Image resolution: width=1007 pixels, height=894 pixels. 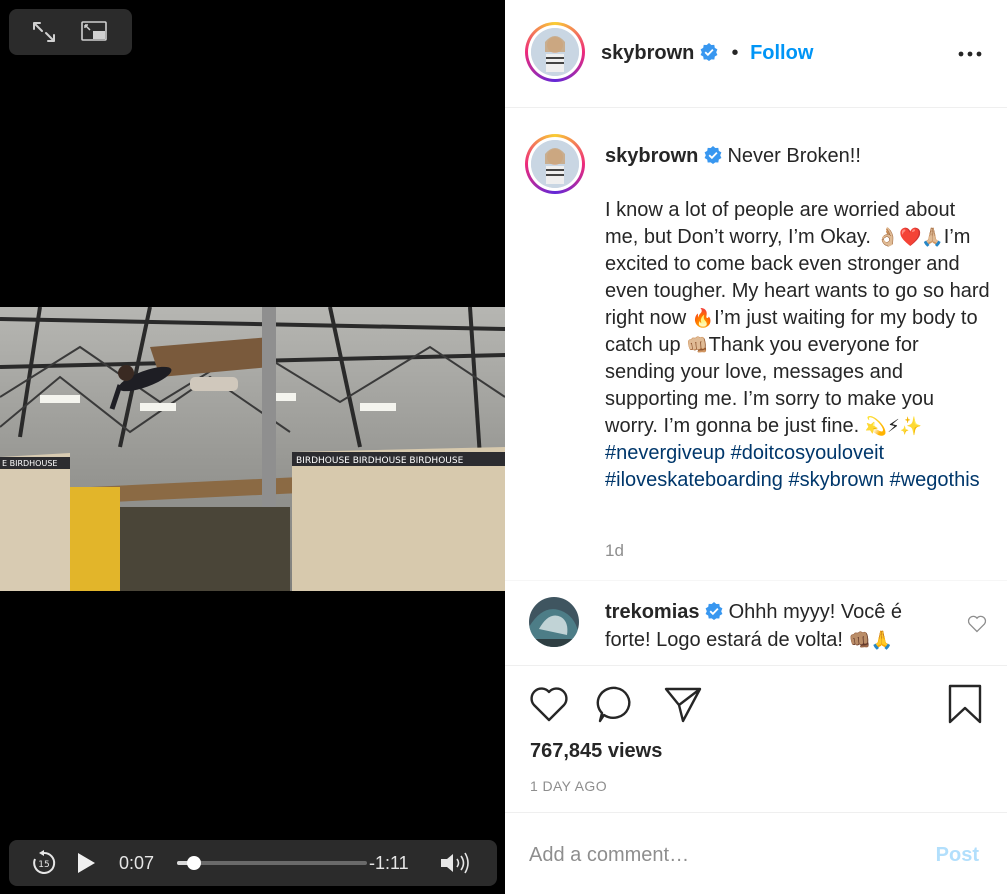 What do you see at coordinates (683, 704) in the screenshot?
I see `share-icon` at bounding box center [683, 704].